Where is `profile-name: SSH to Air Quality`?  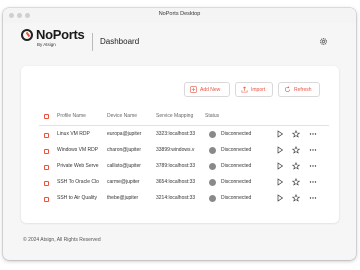
profile-name: SSH to Air Quality is located at coordinates (77, 198).